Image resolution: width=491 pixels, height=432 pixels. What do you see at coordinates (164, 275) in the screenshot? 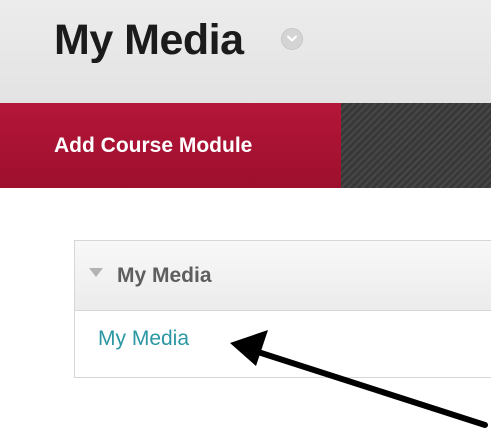
I see `module-title: My Media` at bounding box center [164, 275].